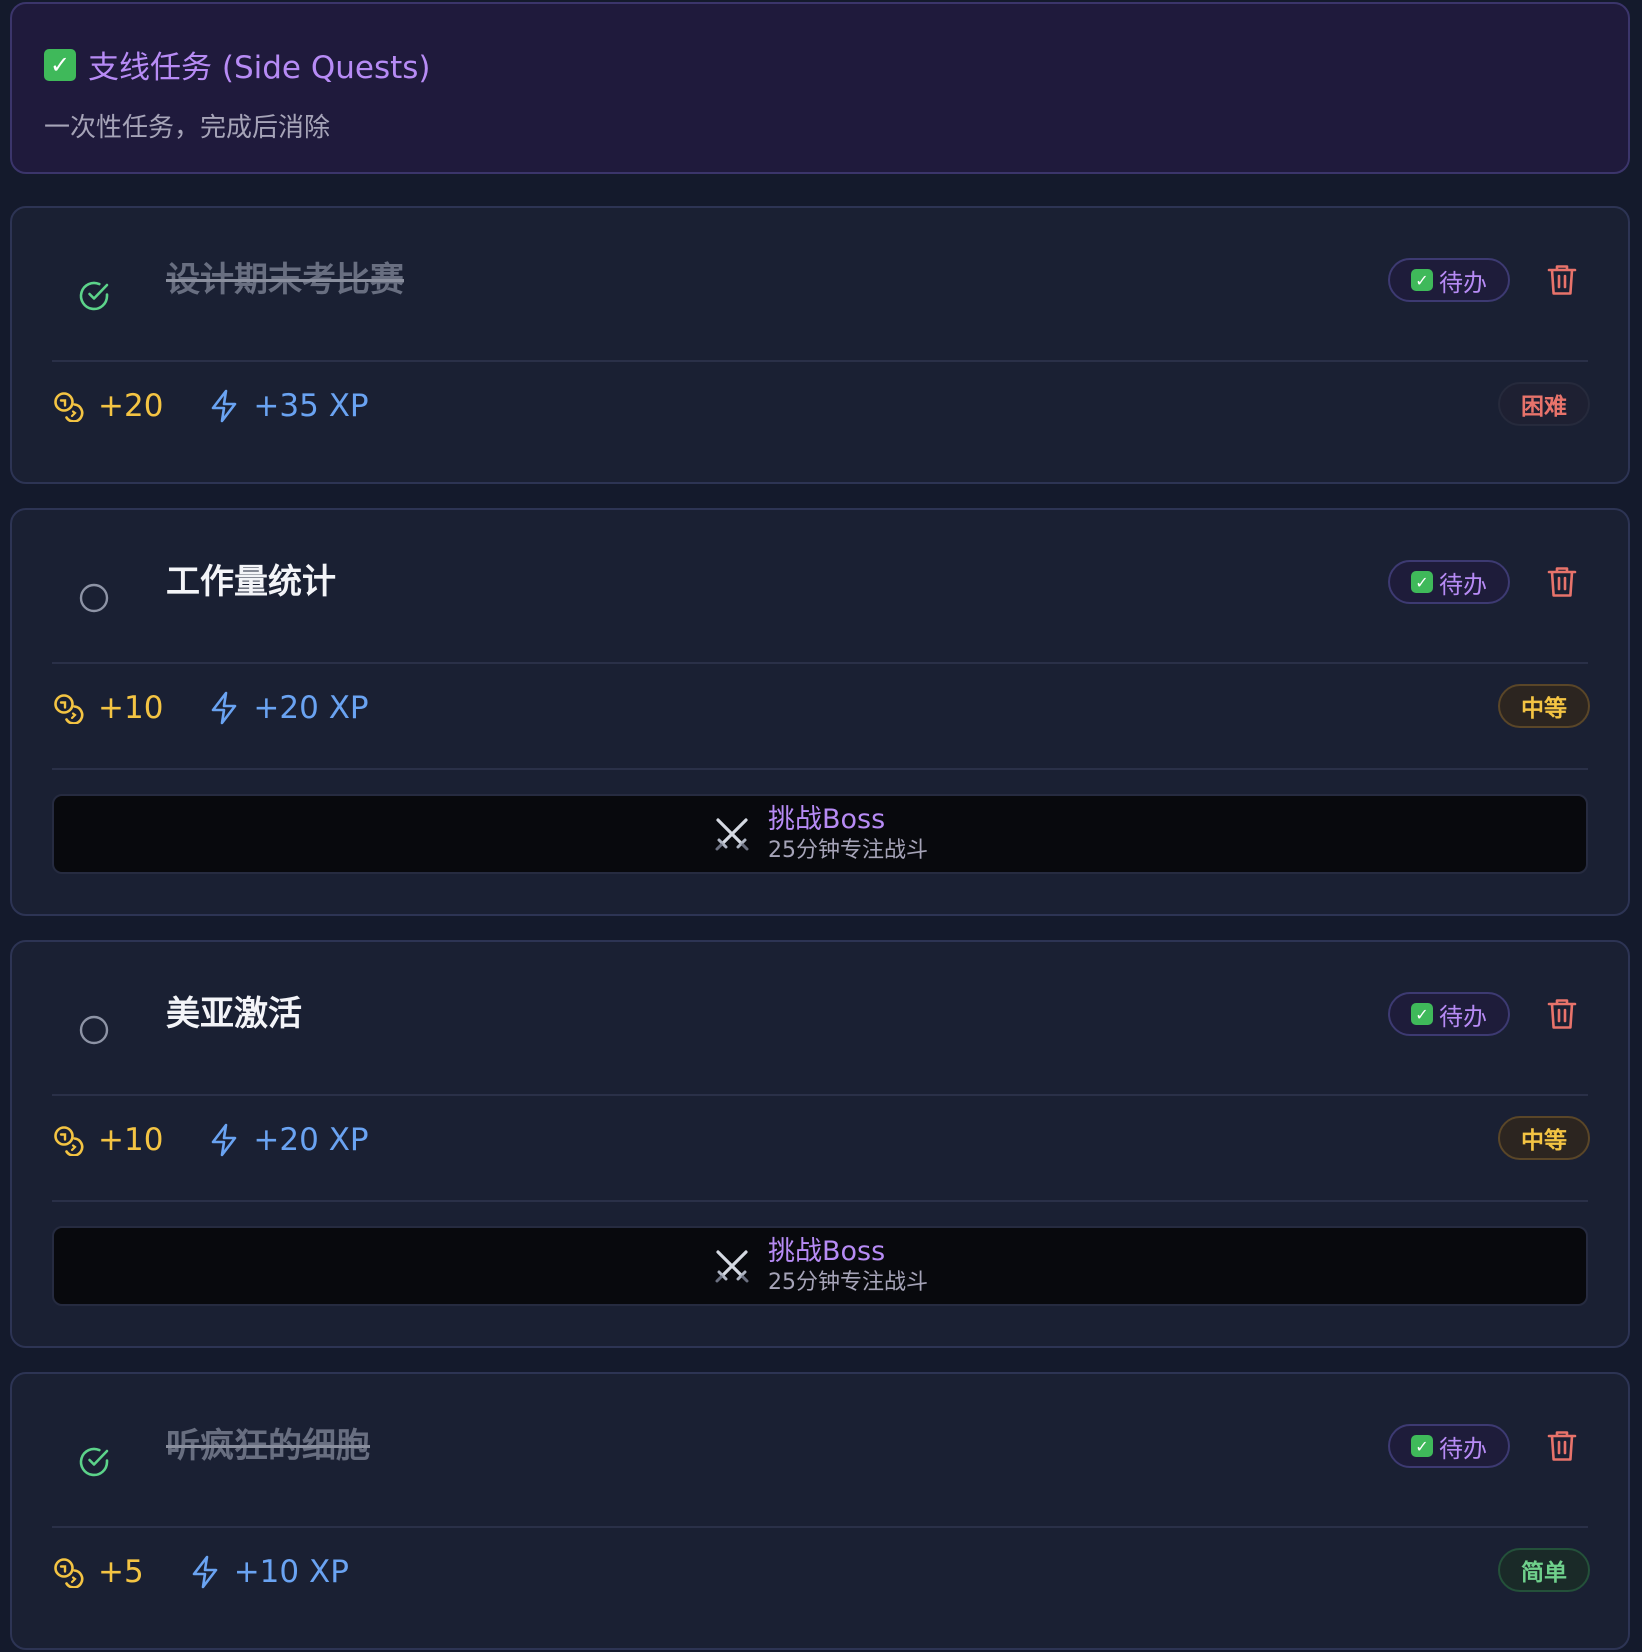 The height and width of the screenshot is (1652, 1642). I want to click on xp-reward: +35 XP, so click(311, 406).